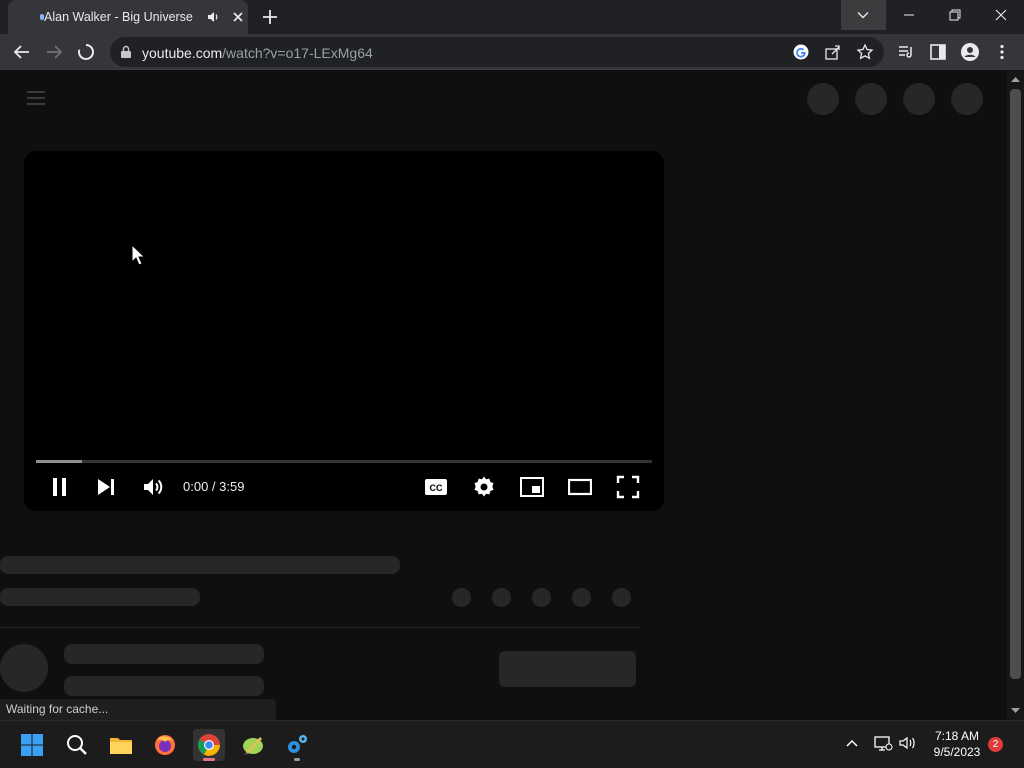 The width and height of the screenshot is (1024, 768). I want to click on subtitle-skeleton, so click(100, 597).